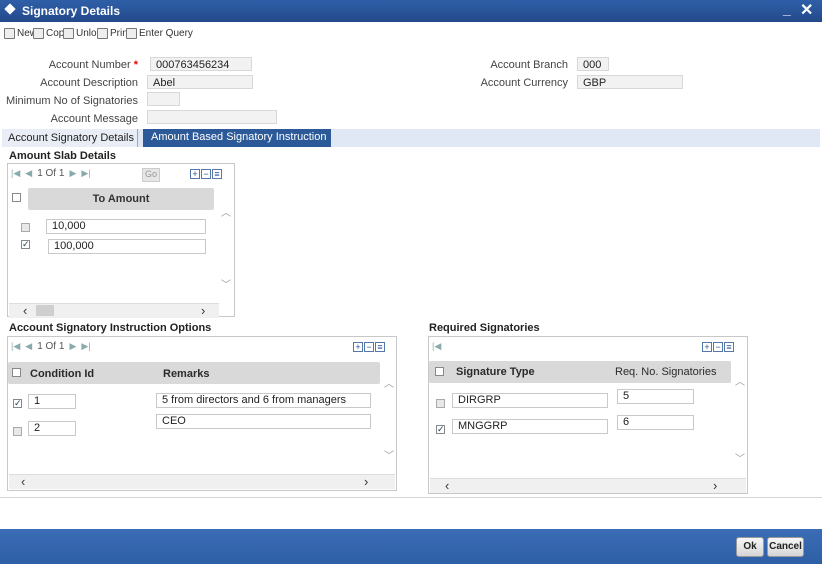 This screenshot has width=822, height=564. I want to click on divider, so click(411, 497).